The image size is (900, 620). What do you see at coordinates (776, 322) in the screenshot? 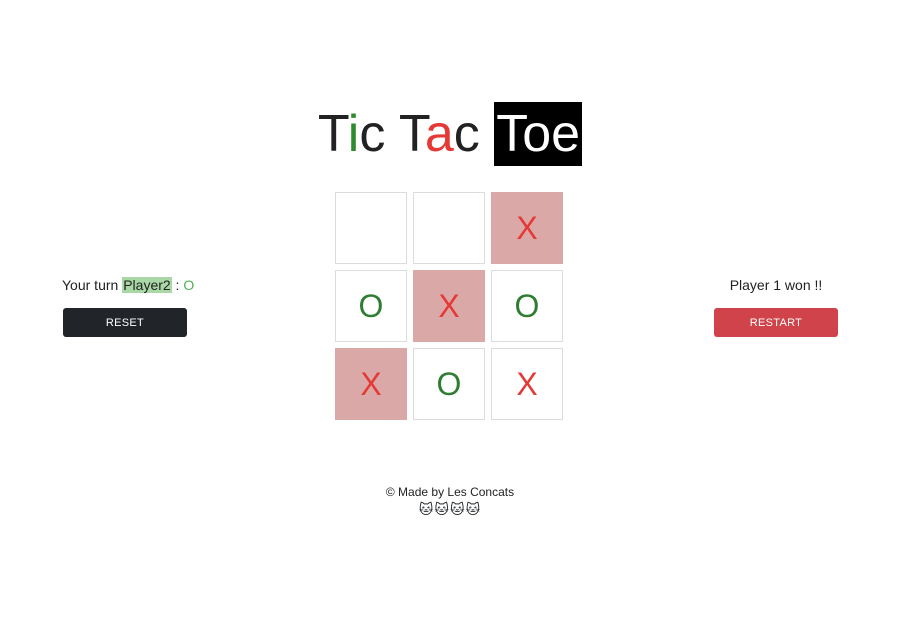
I see `restart-button: RESTART` at bounding box center [776, 322].